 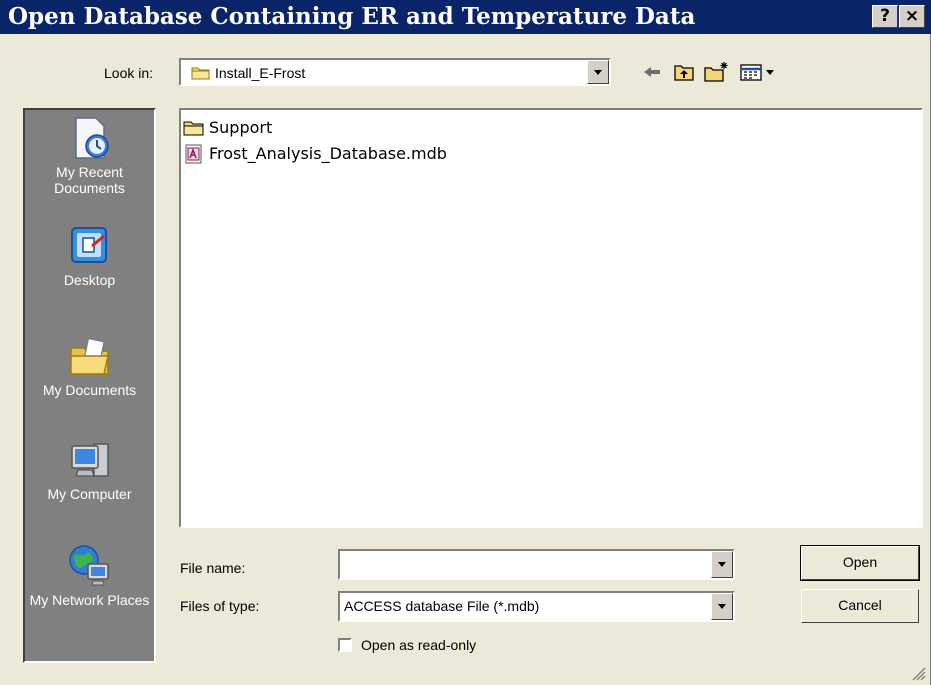 I want to click on look-in-value: Install_E-Frost, so click(x=260, y=73).